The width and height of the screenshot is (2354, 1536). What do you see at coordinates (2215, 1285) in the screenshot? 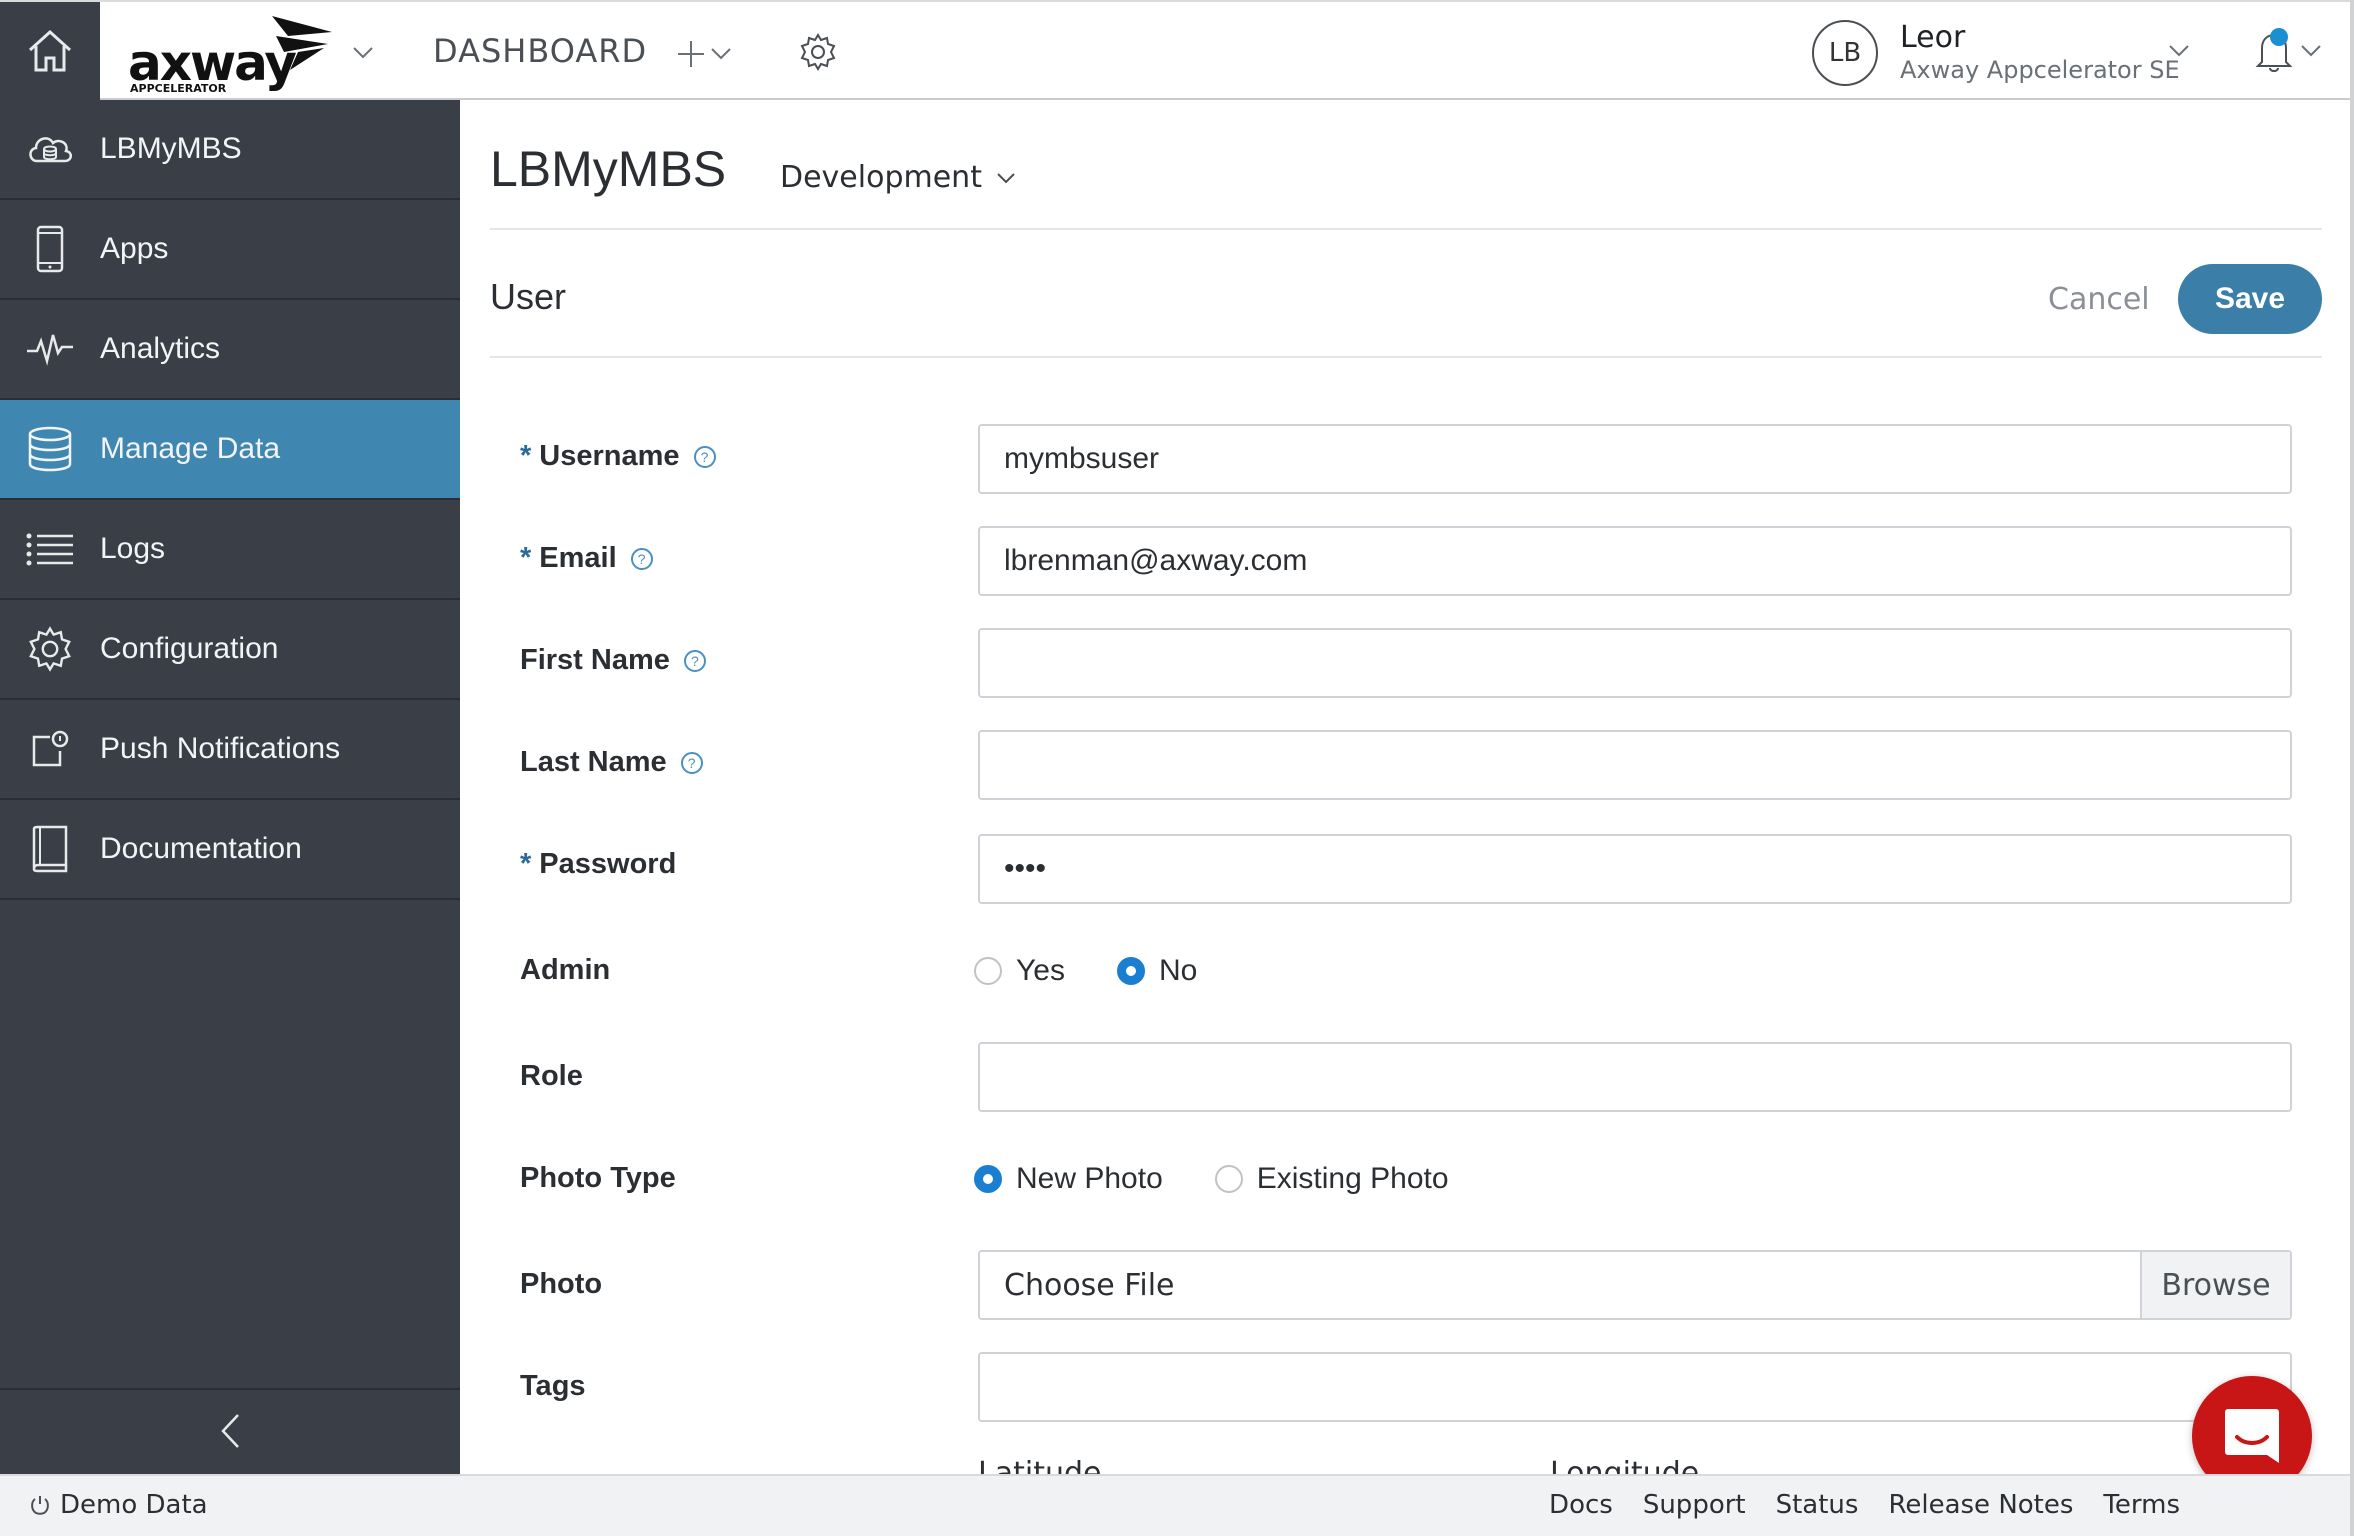
I see `browse-button: Browse` at bounding box center [2215, 1285].